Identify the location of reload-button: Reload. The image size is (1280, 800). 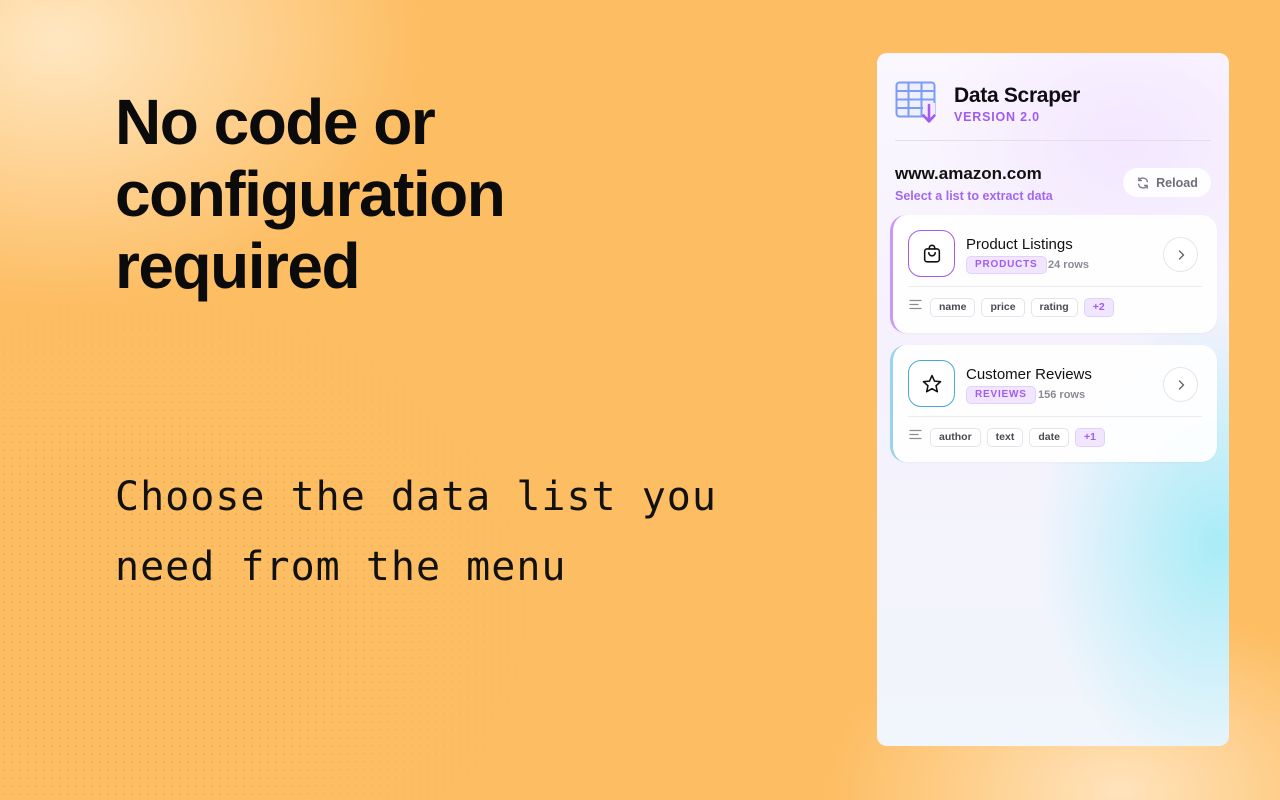
(1167, 182).